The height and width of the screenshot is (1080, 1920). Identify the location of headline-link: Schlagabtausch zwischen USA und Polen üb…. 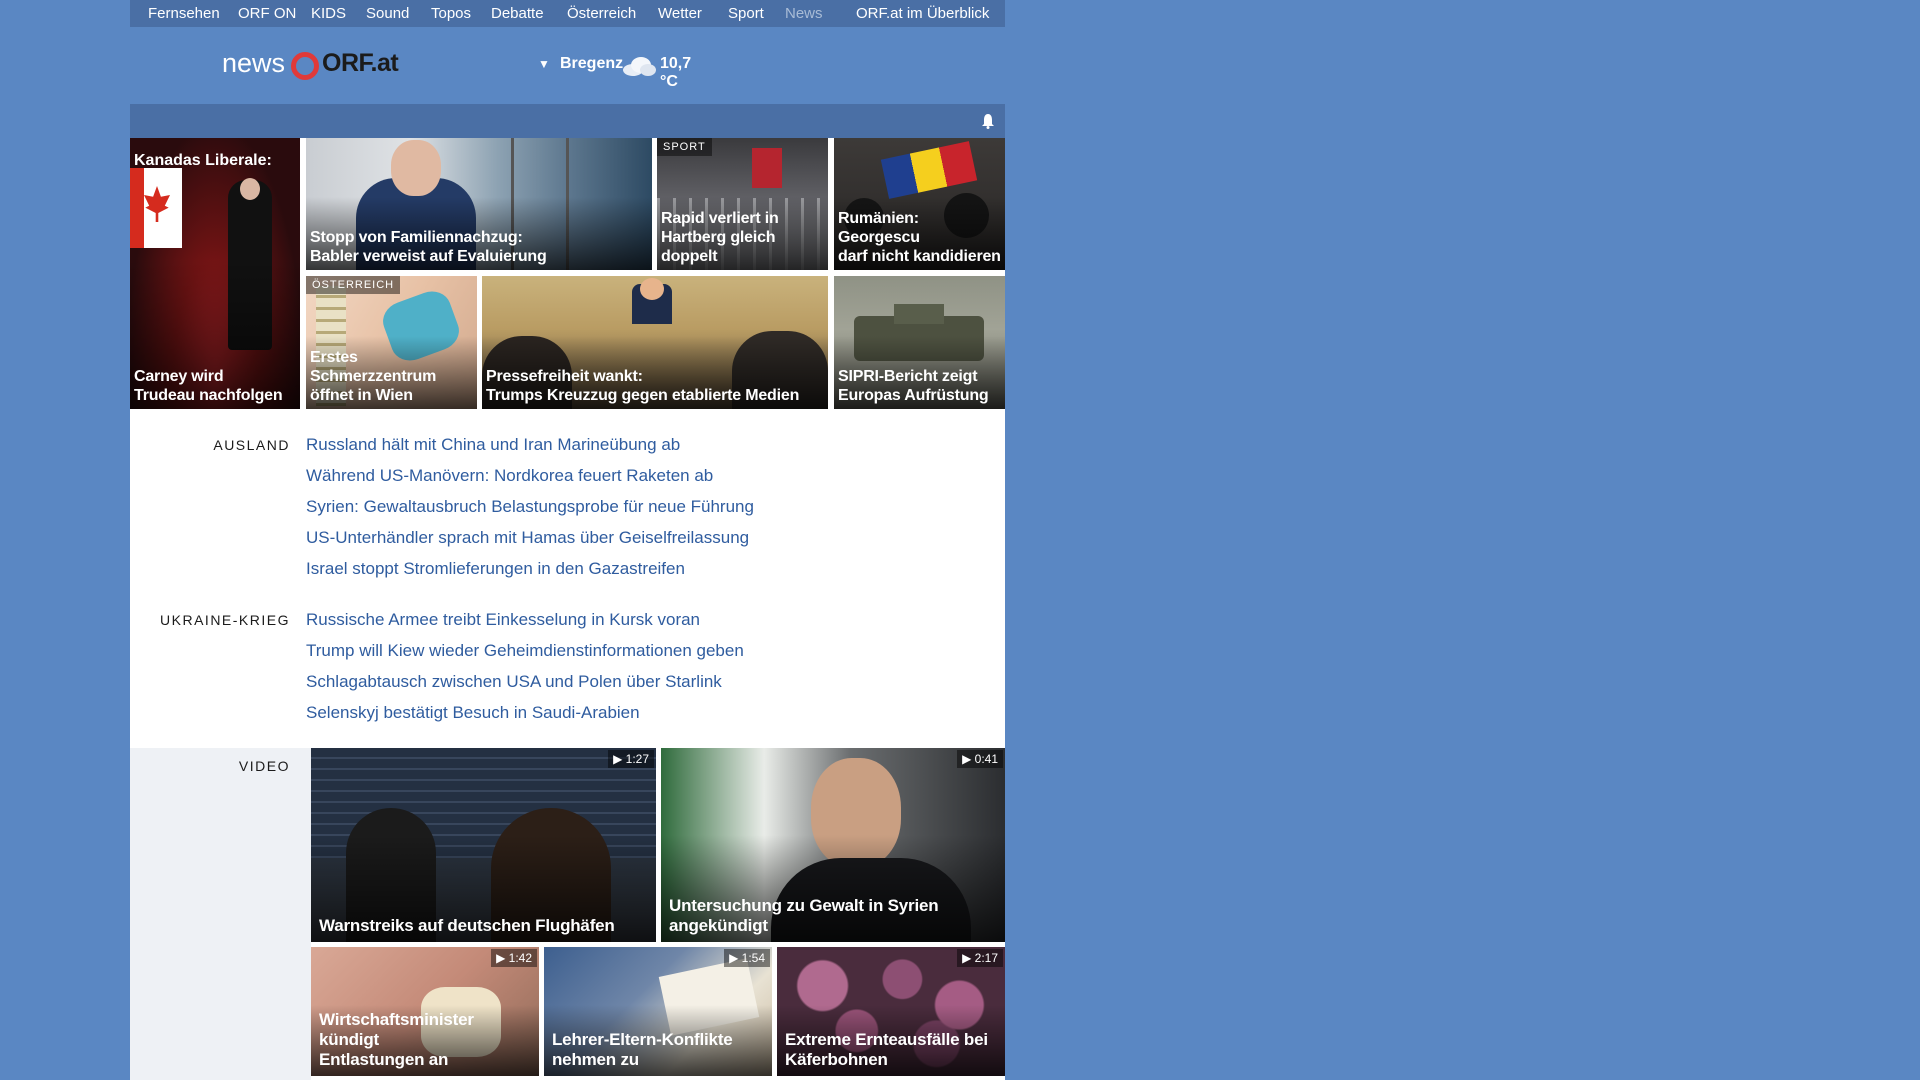
(514, 682).